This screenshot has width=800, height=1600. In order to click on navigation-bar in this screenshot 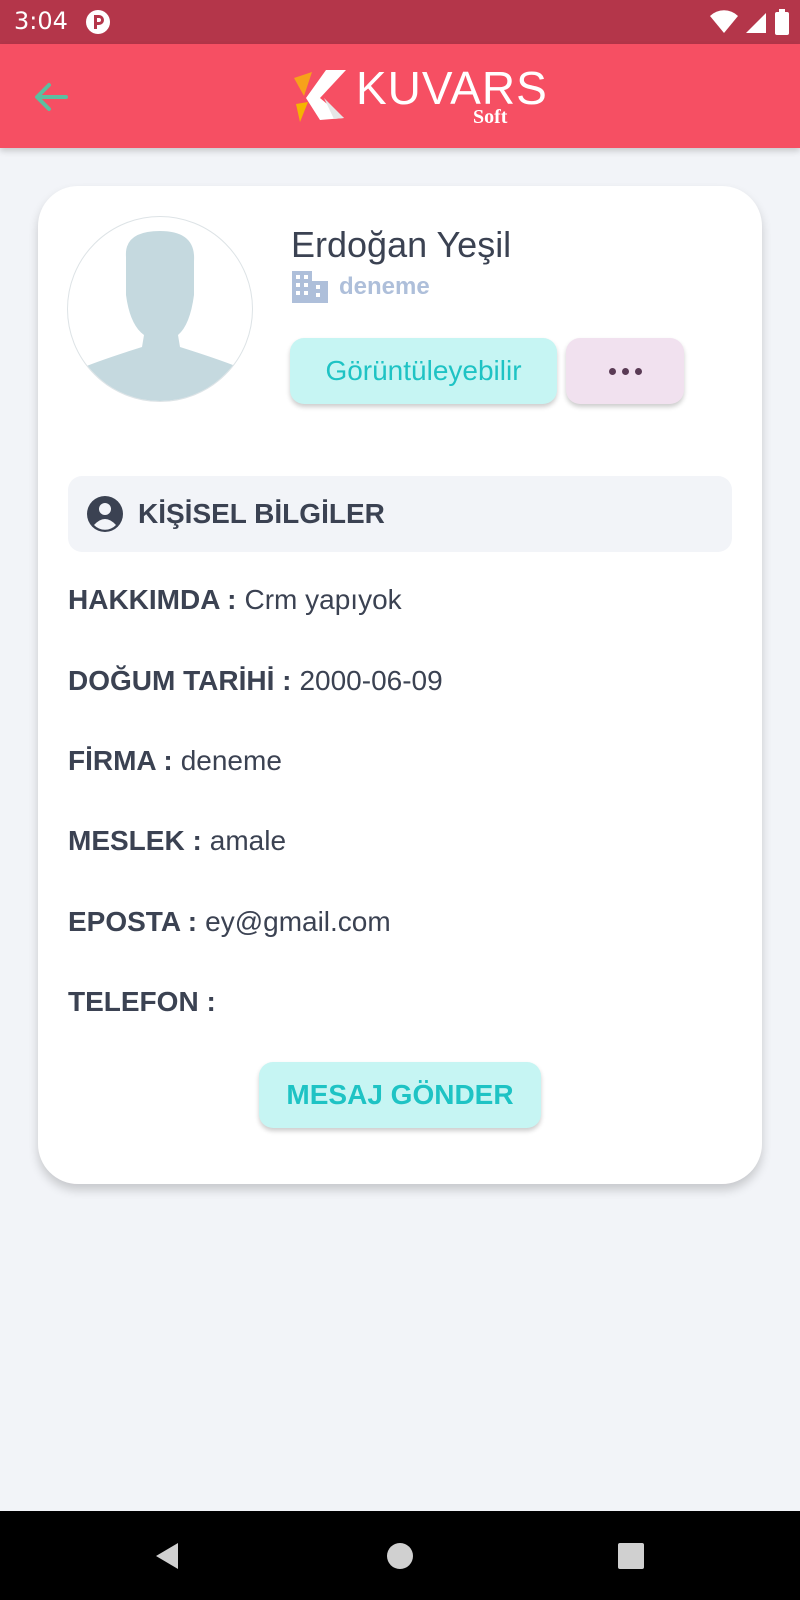, I will do `click(400, 1555)`.